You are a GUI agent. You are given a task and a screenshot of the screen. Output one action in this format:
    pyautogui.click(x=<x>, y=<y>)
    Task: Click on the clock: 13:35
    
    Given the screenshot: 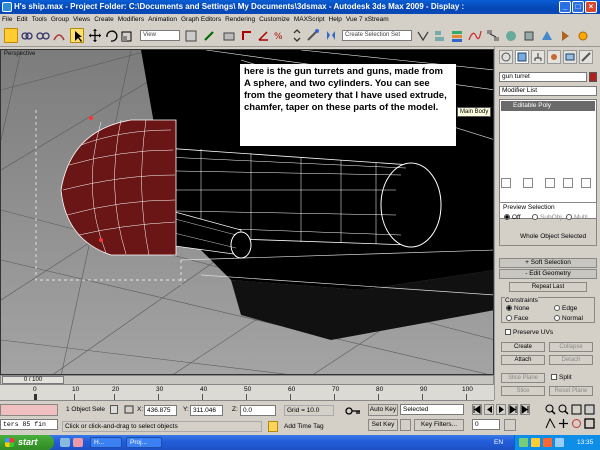 What is the action you would take?
    pyautogui.click(x=585, y=442)
    